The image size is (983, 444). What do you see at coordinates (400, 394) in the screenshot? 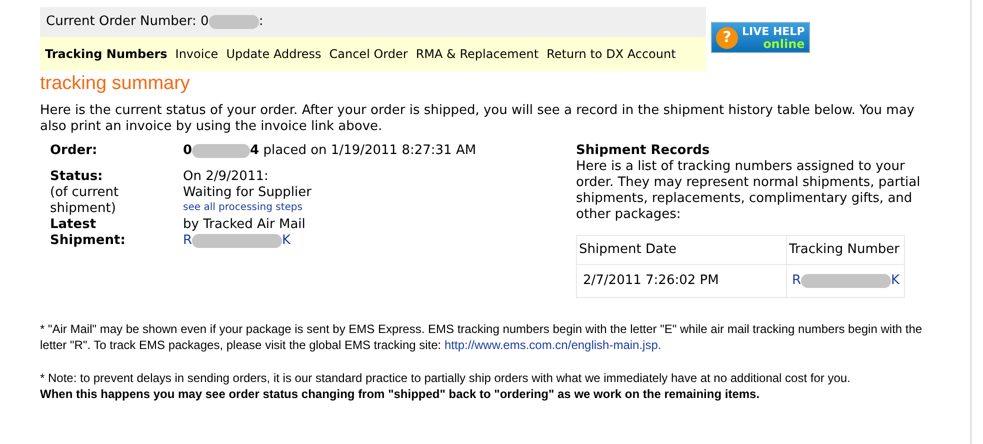
I see `footnote-bold-text: When this happens you may see order status changing from "shipped" back to "ordering" as we work on the remaining items.` at bounding box center [400, 394].